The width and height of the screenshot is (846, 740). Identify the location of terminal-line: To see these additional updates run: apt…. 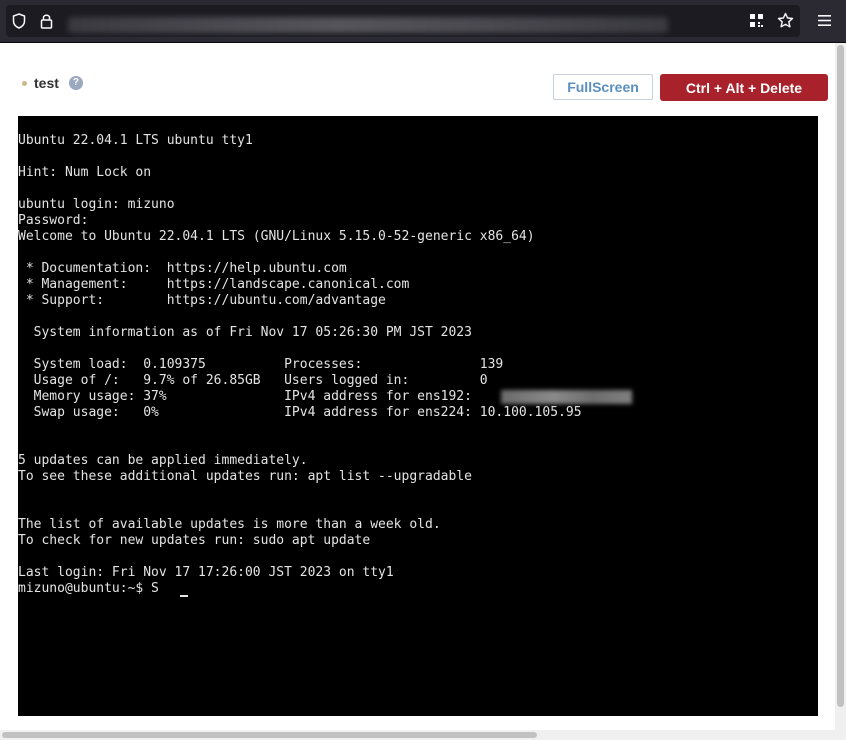
(245, 476).